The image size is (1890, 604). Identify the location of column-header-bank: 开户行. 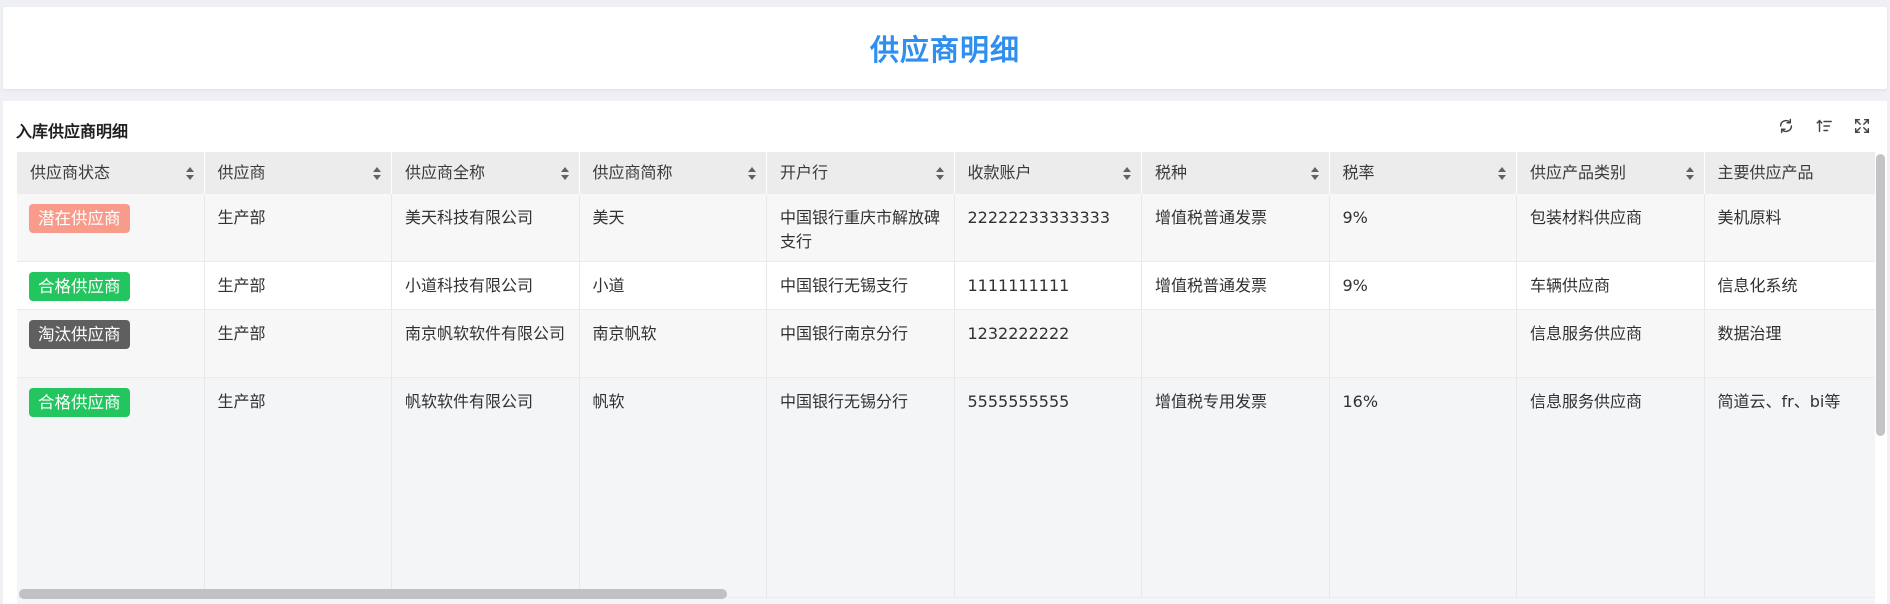
(861, 173).